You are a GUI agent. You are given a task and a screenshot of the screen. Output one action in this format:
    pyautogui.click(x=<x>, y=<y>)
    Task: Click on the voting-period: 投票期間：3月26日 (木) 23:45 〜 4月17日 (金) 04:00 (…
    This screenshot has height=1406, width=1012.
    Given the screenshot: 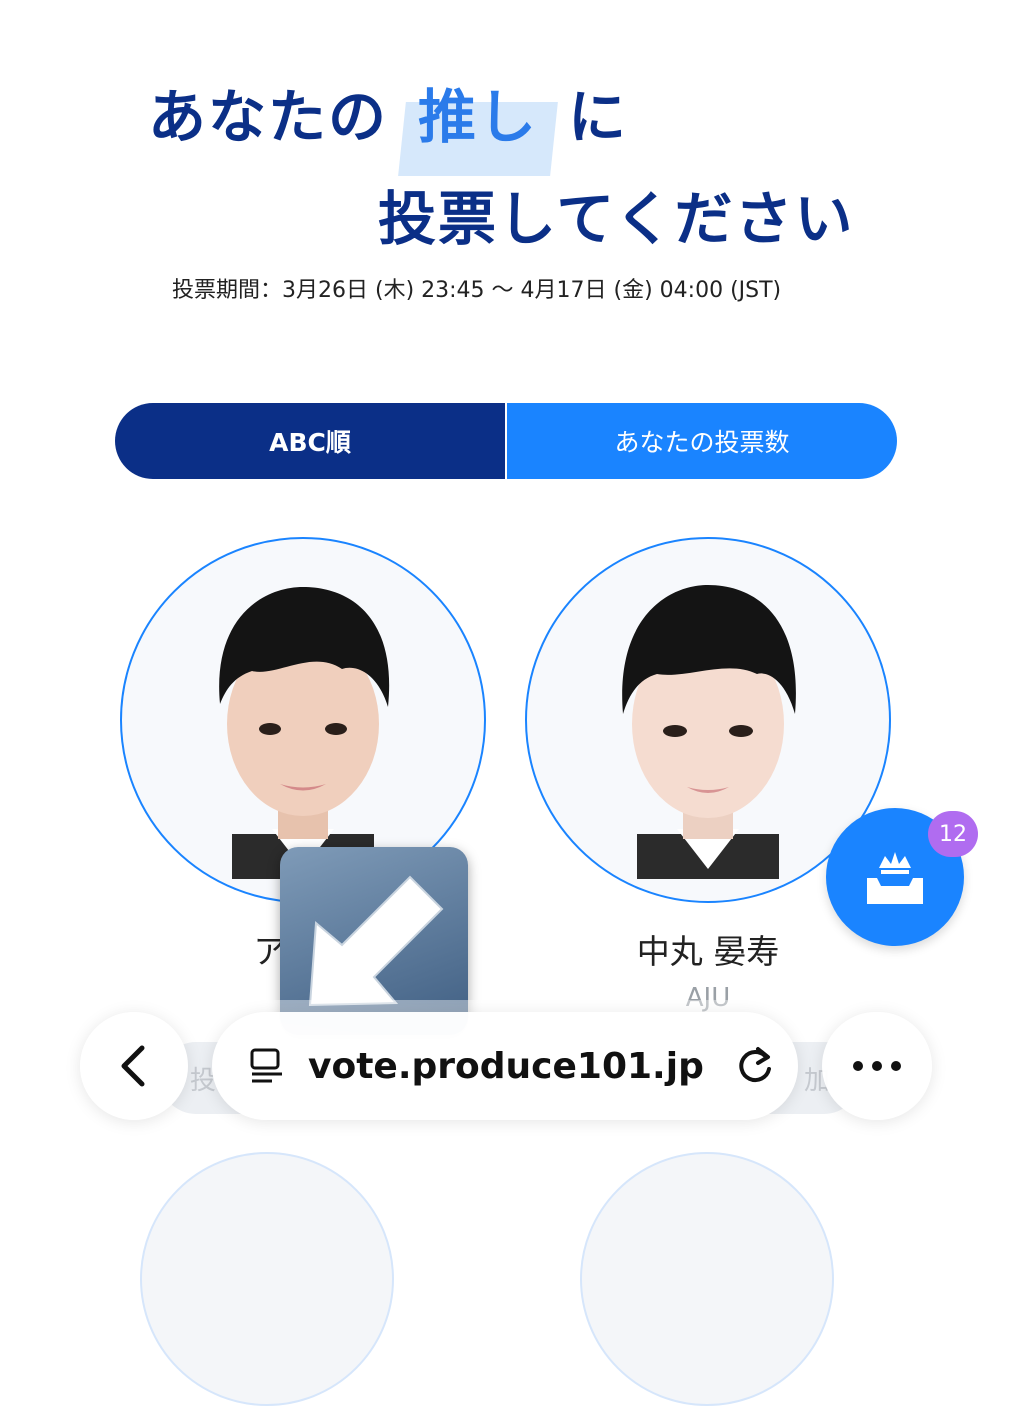 What is the action you would take?
    pyautogui.click(x=477, y=290)
    